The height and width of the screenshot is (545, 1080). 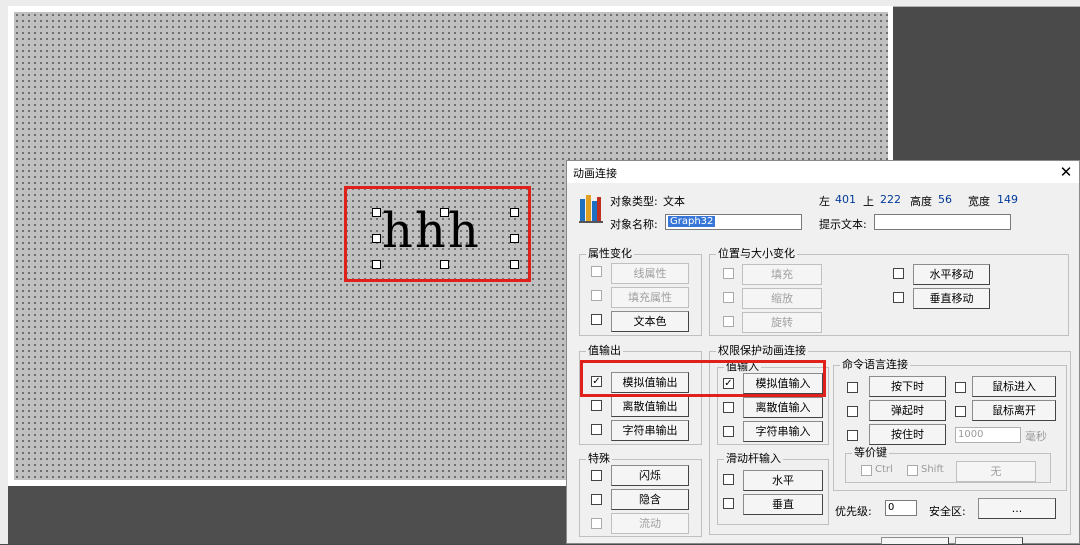 What do you see at coordinates (596, 475) in the screenshot?
I see `blink-checkbox` at bounding box center [596, 475].